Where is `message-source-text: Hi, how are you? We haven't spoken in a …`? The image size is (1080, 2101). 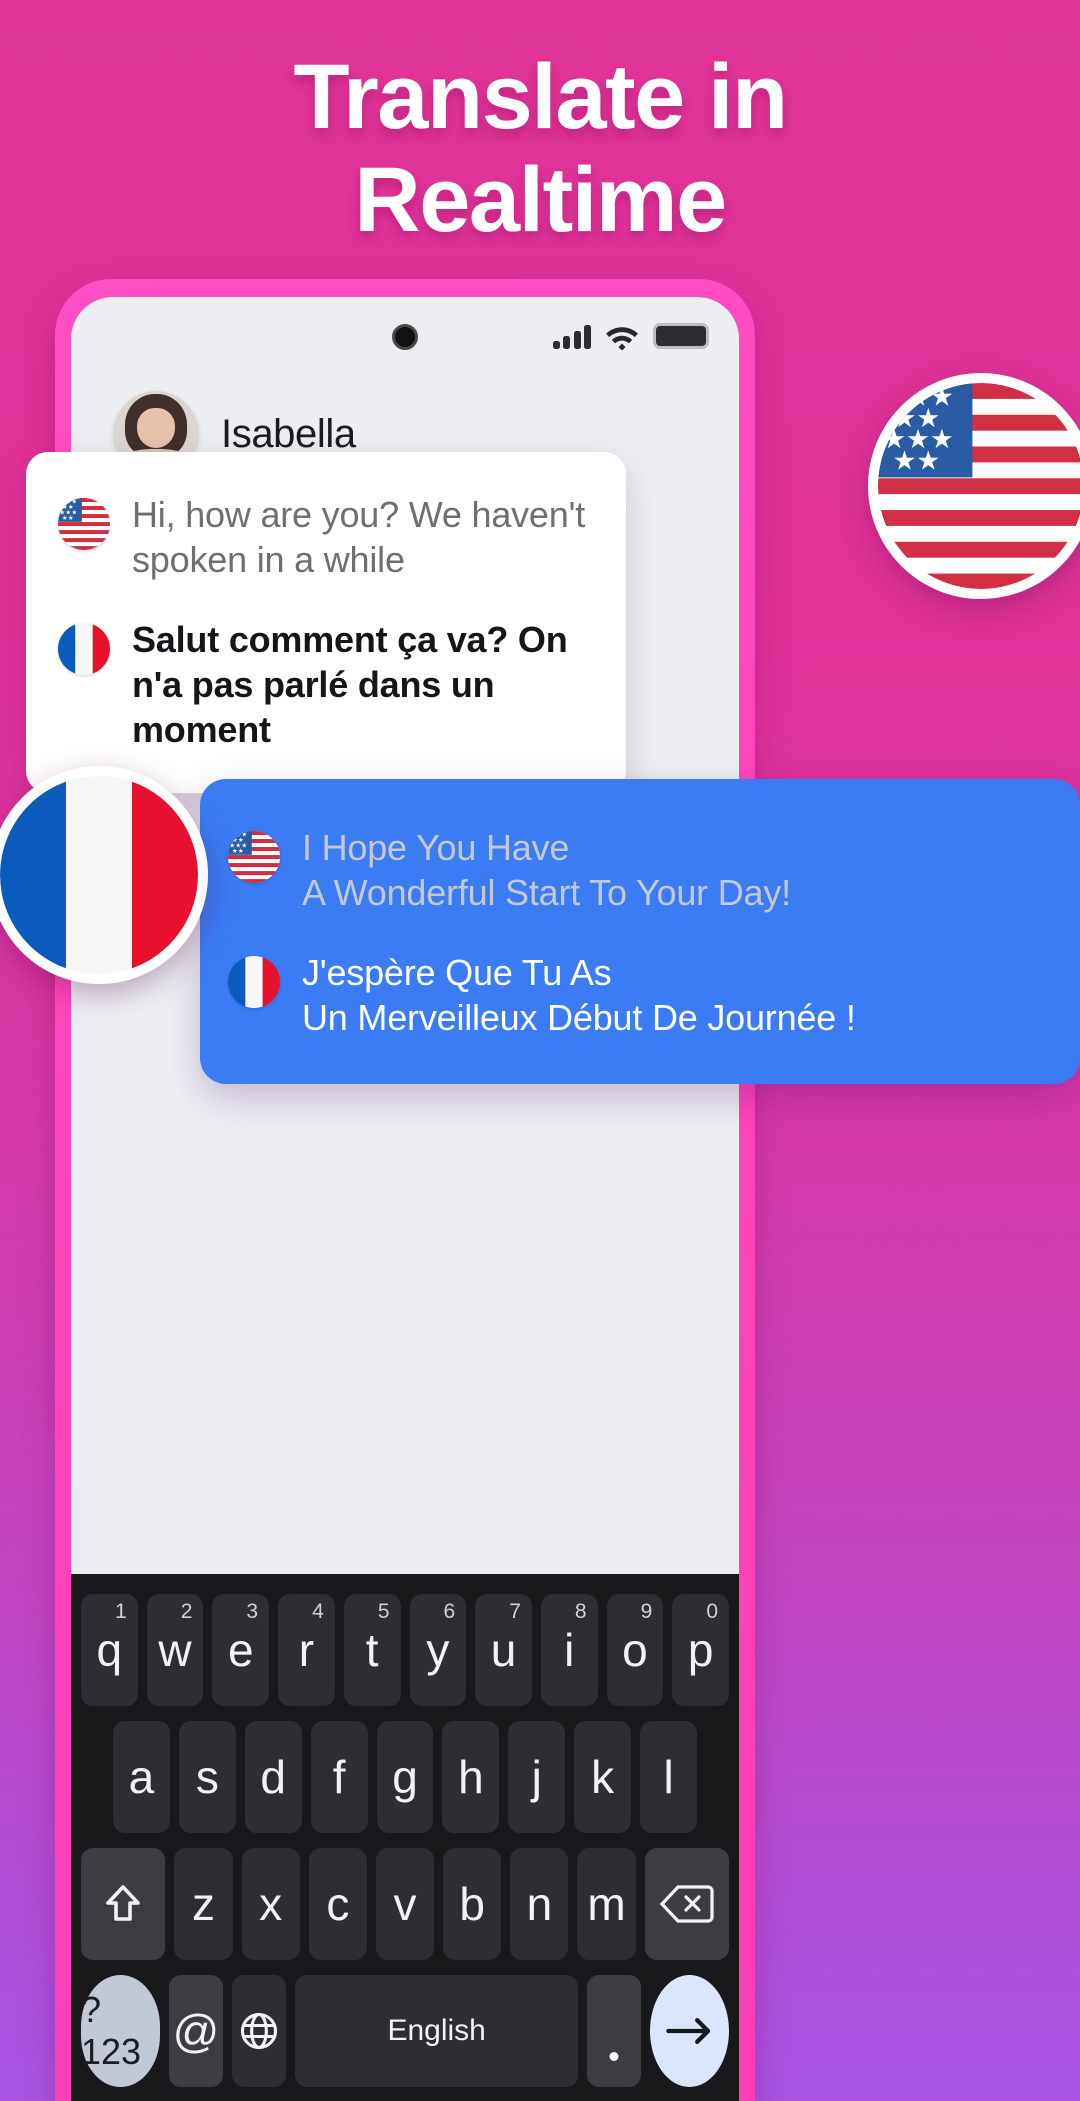
message-source-text: Hi, how are you? We haven't spoken in a … is located at coordinates (359, 537).